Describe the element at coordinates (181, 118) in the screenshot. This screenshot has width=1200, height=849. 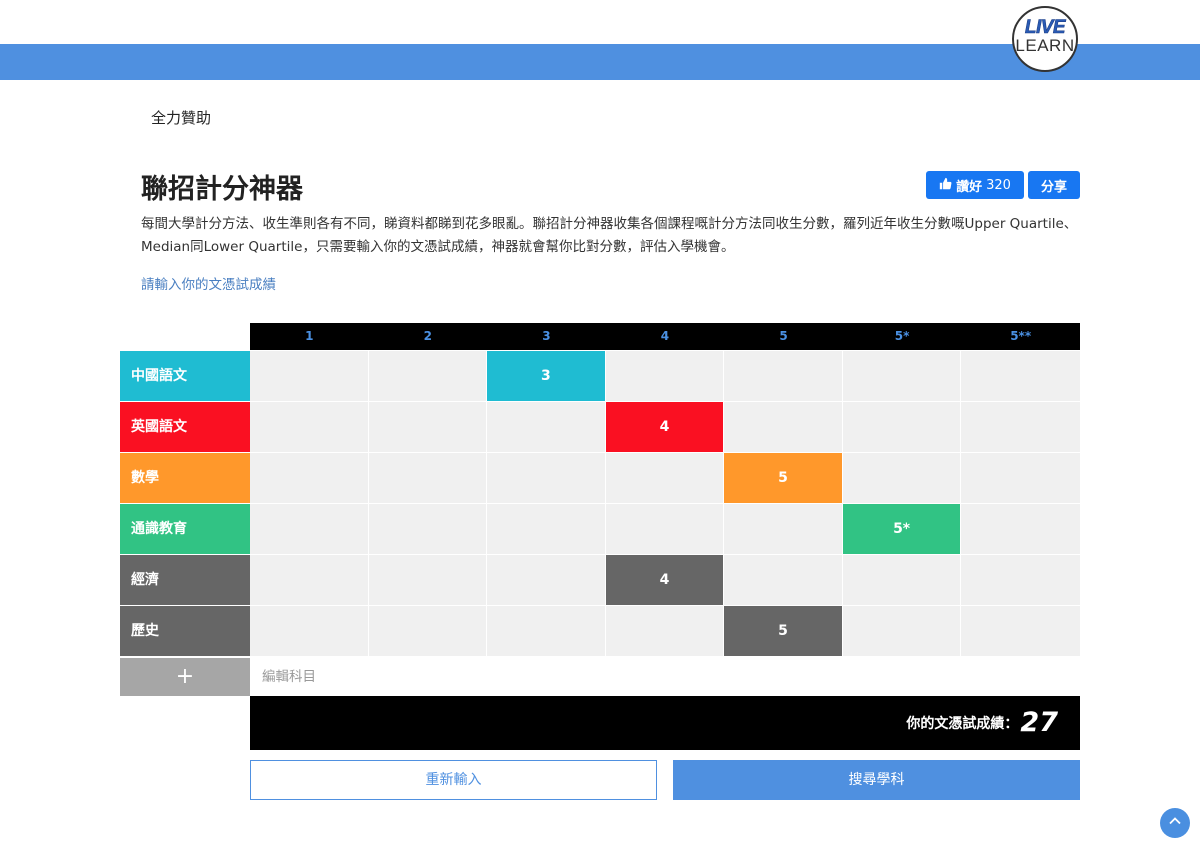
I see `sponsor-label: 全力贊助` at that location.